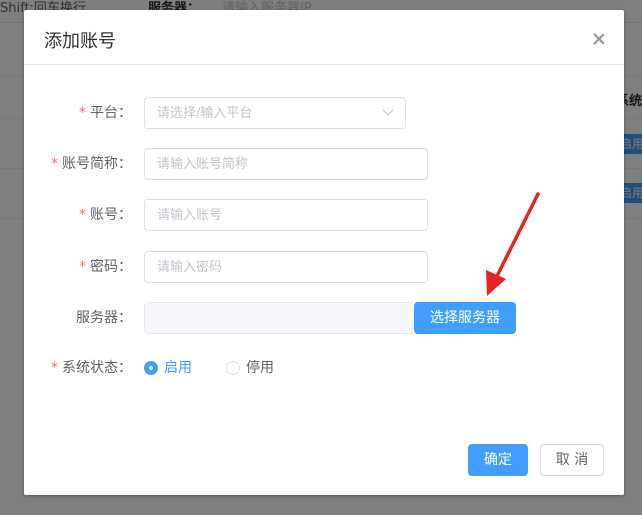 The image size is (642, 515). What do you see at coordinates (286, 318) in the screenshot?
I see `server-input` at bounding box center [286, 318].